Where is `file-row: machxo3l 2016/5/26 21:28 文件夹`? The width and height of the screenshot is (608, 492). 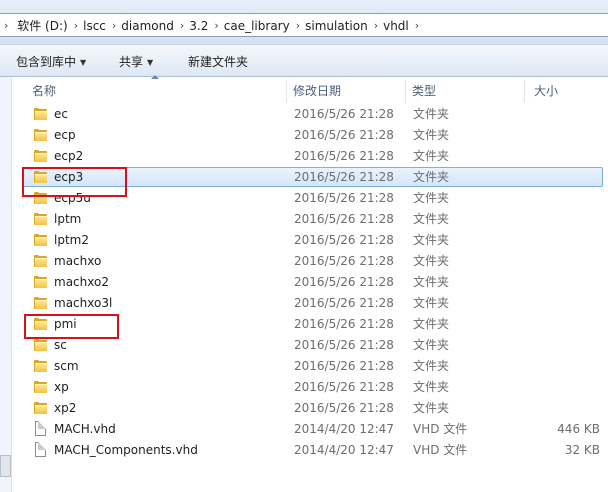
file-row: machxo3l 2016/5/26 21:28 文件夹 is located at coordinates (304, 303).